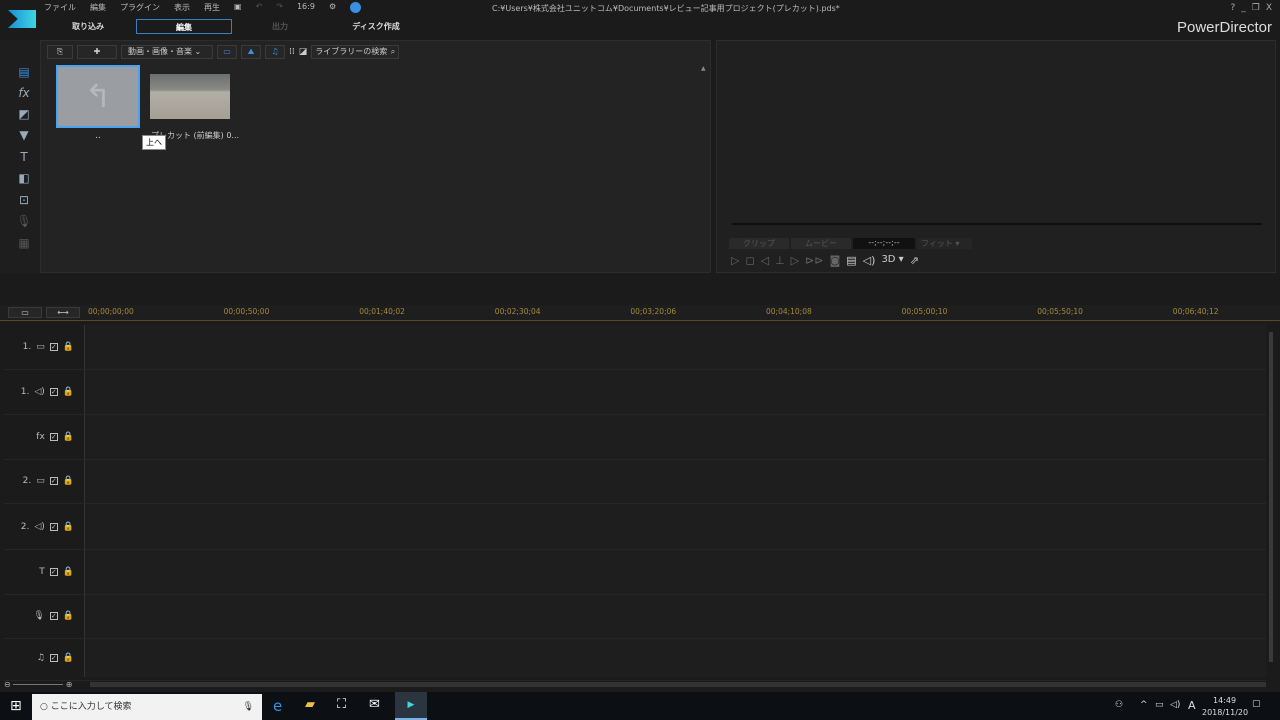 This screenshot has height=720, width=1280. Describe the element at coordinates (1271, 500) in the screenshot. I see `timeline-scrollbar` at that location.